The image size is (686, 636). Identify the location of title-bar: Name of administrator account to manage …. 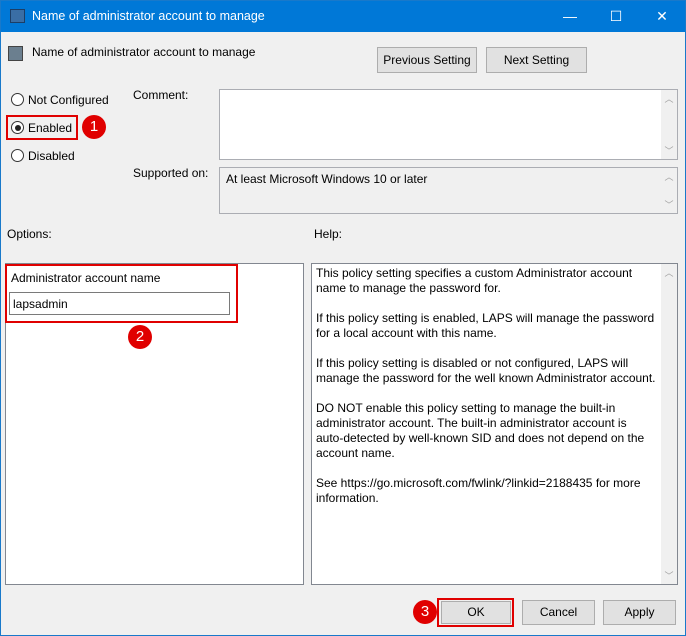
(343, 16).